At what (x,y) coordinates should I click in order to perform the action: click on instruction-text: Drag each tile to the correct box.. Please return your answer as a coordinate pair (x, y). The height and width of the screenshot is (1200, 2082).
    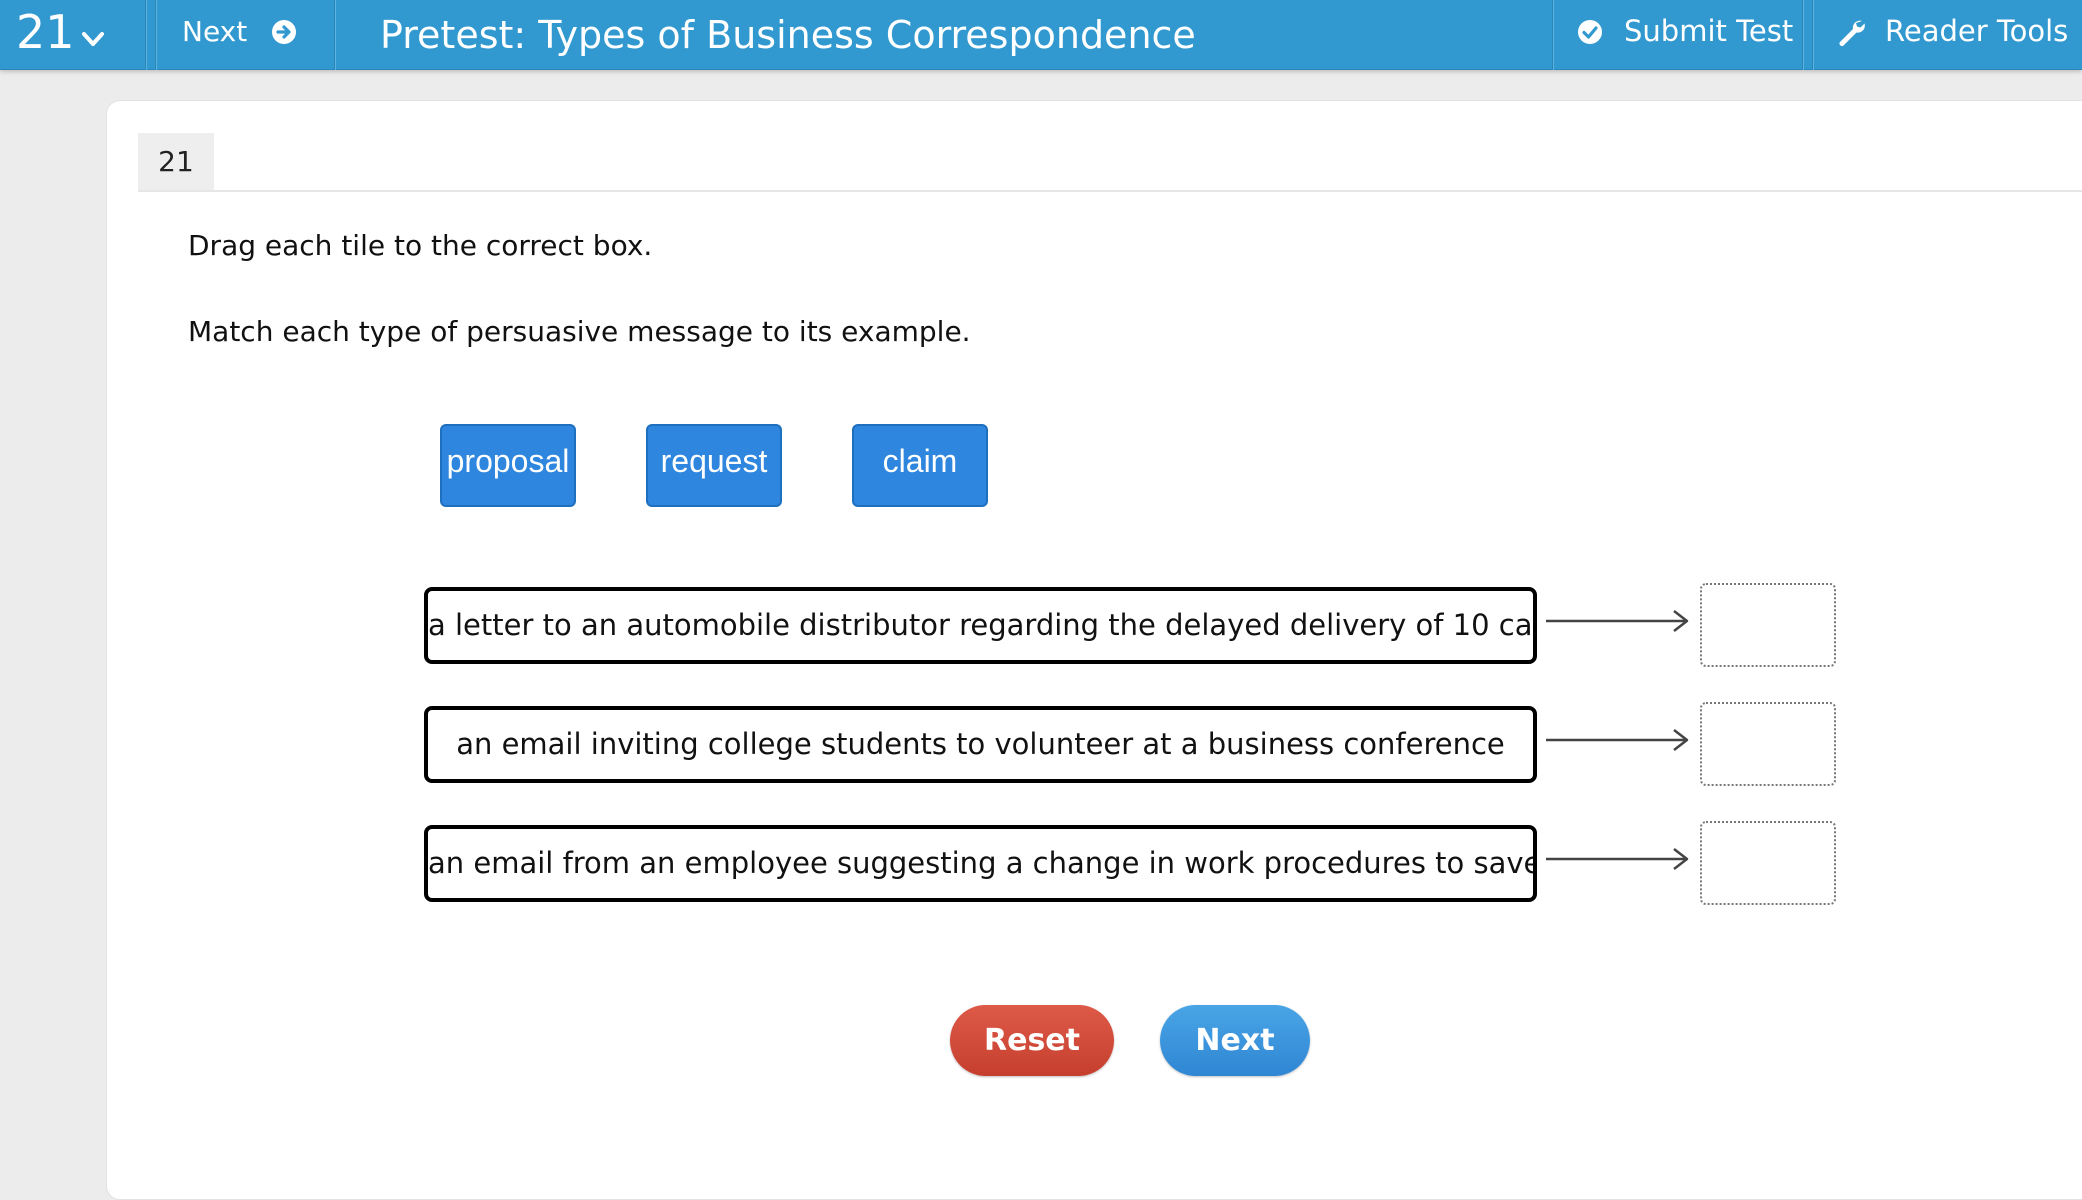
    Looking at the image, I should click on (420, 245).